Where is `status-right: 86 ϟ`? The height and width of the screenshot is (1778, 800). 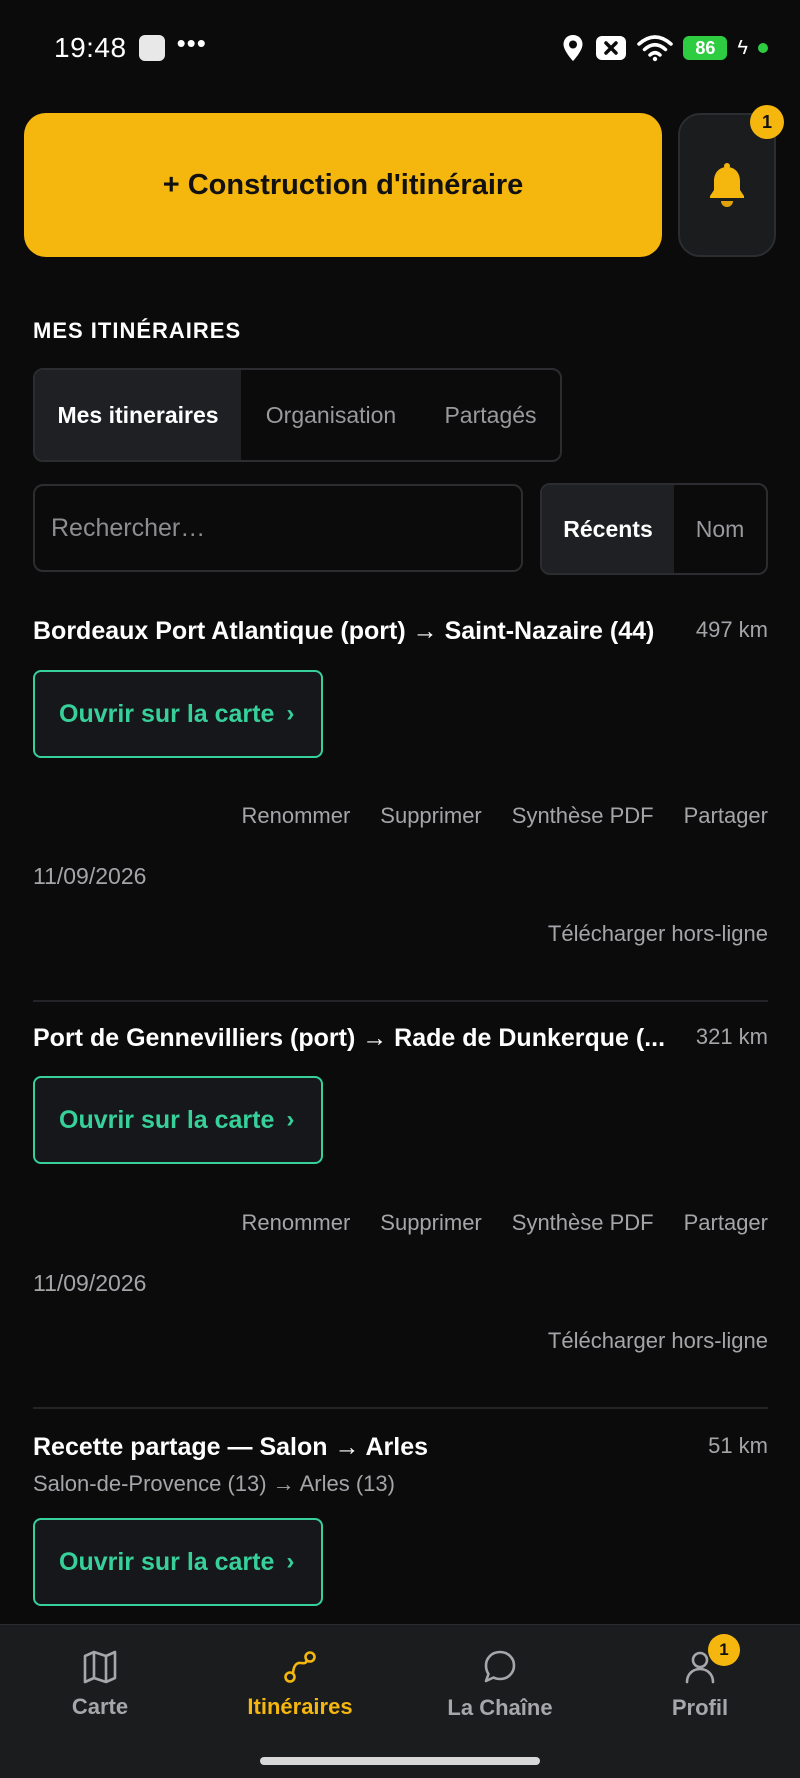
status-right: 86 ϟ is located at coordinates (664, 48).